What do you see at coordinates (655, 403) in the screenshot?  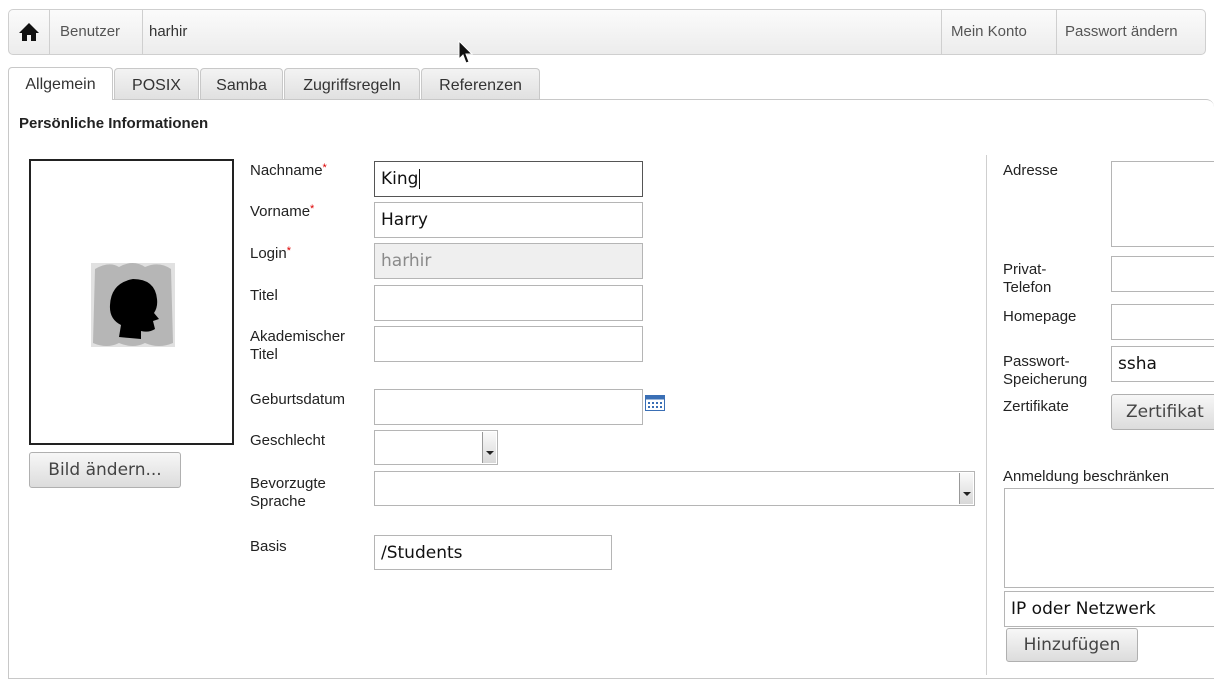 I see `calendar-icon` at bounding box center [655, 403].